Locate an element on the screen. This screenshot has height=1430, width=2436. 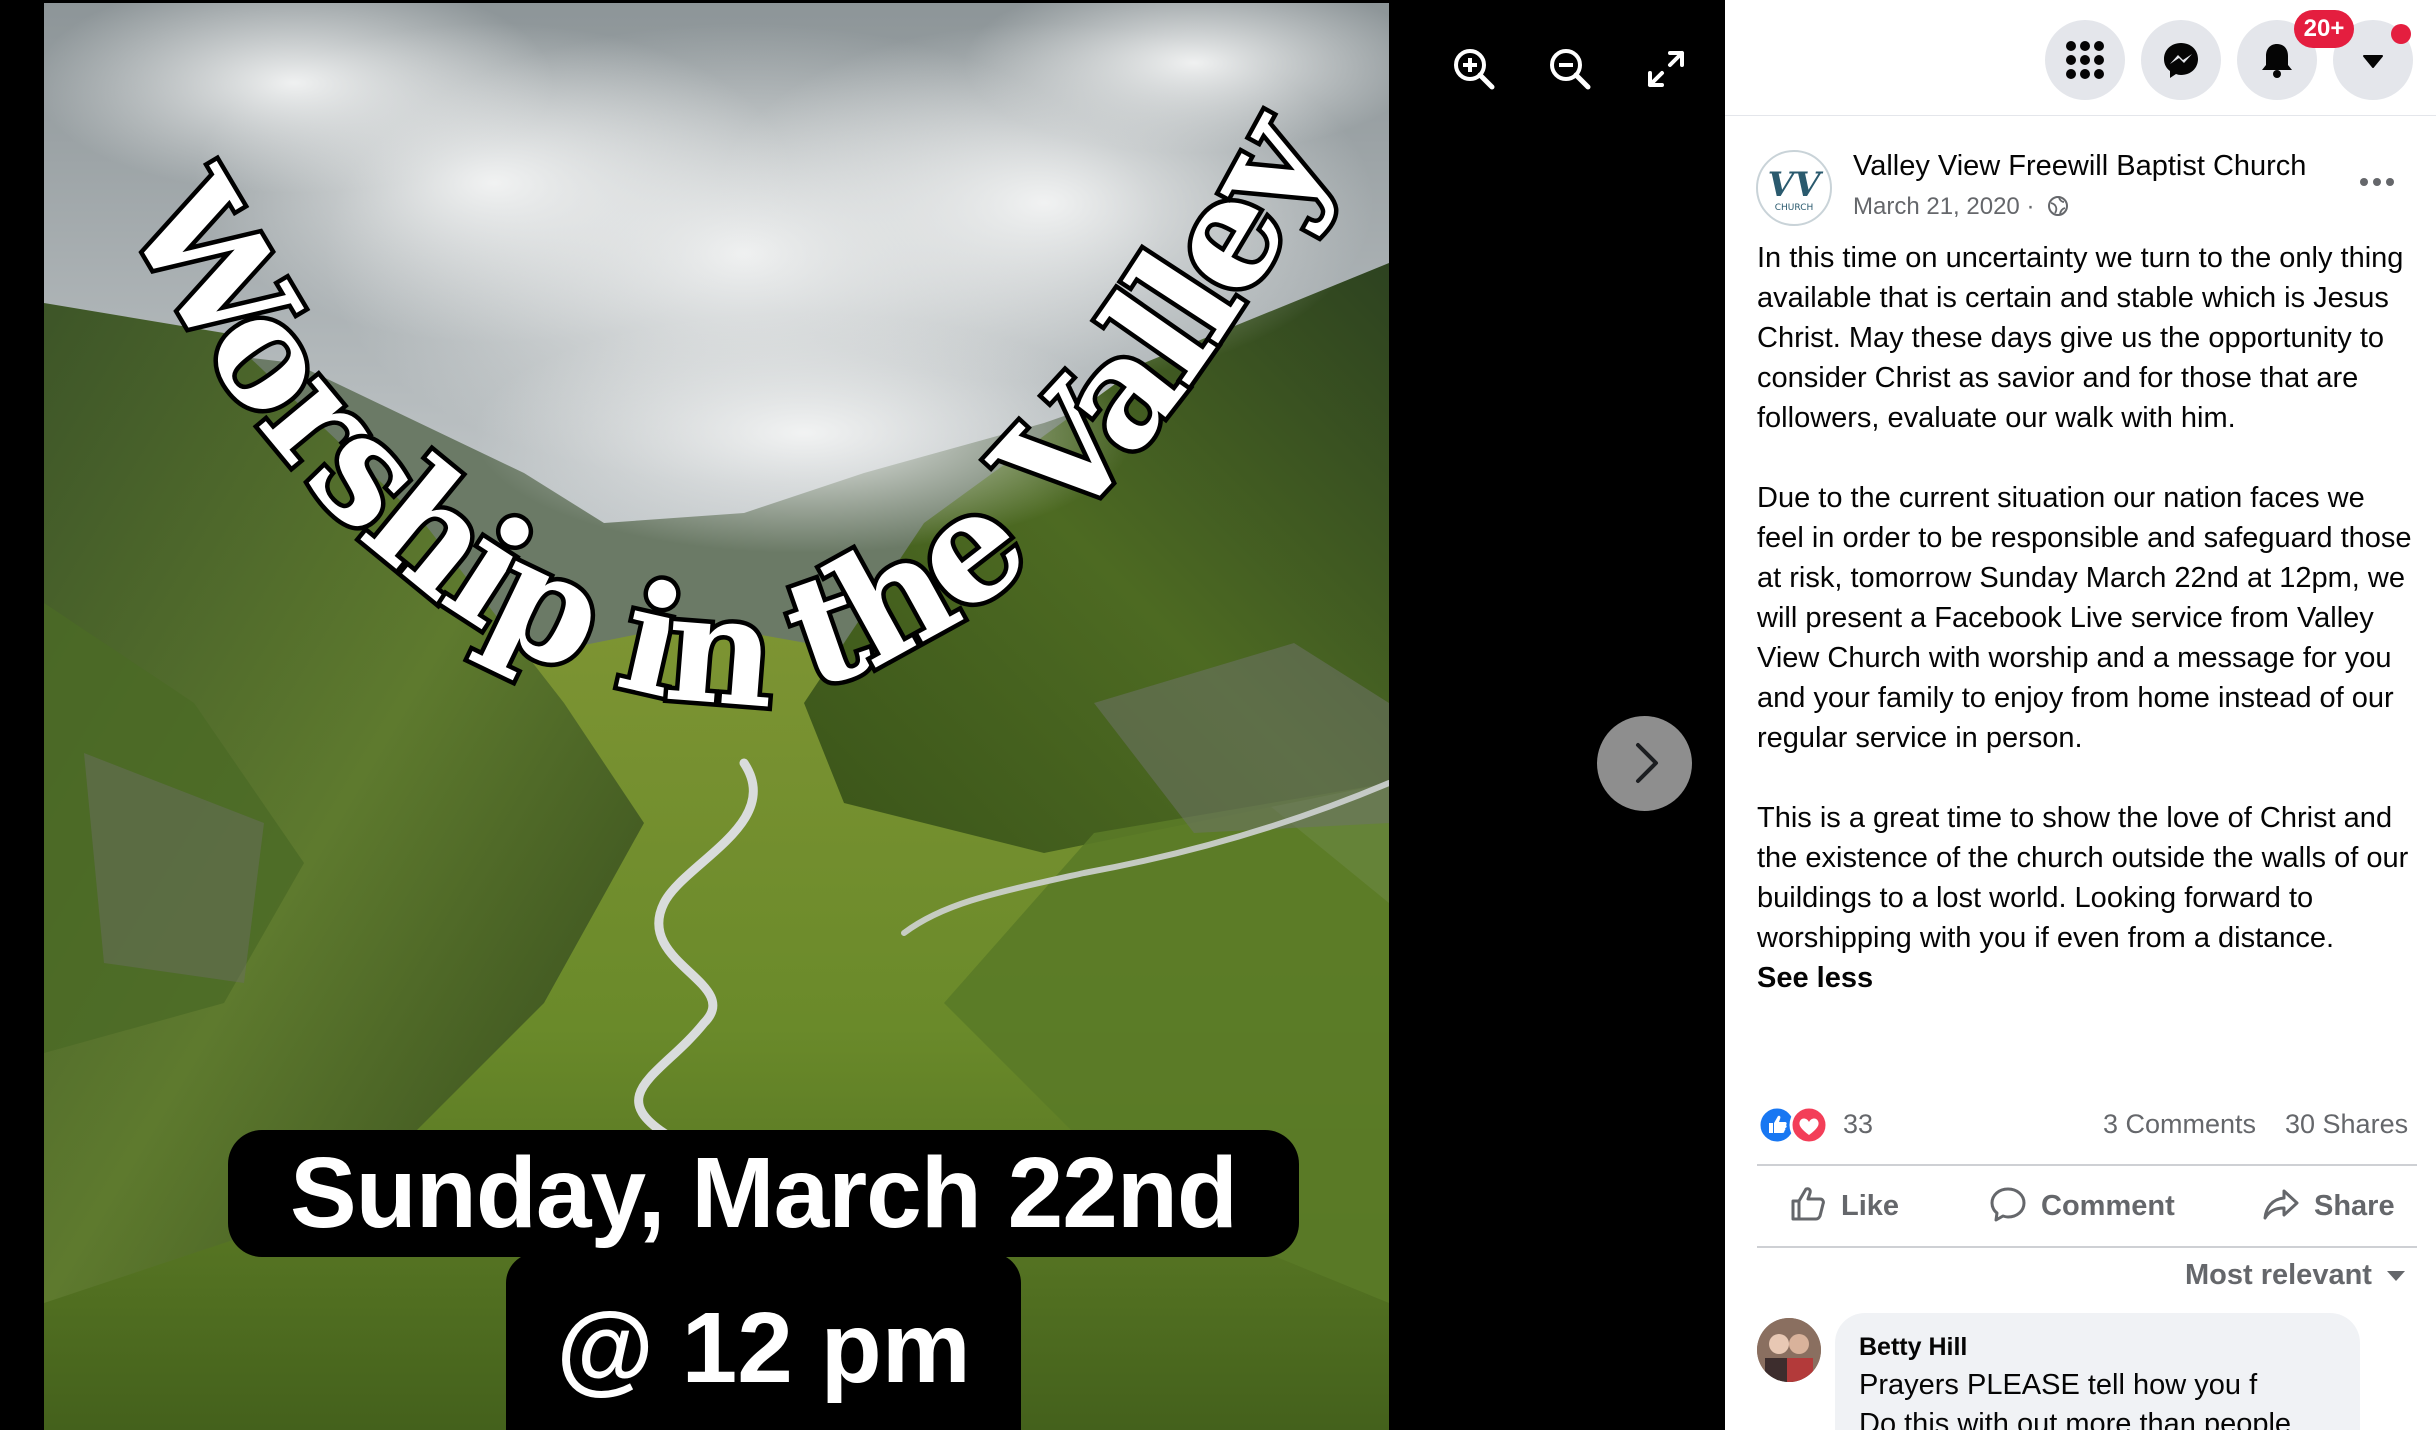
account-alert-dot is located at coordinates (2401, 34).